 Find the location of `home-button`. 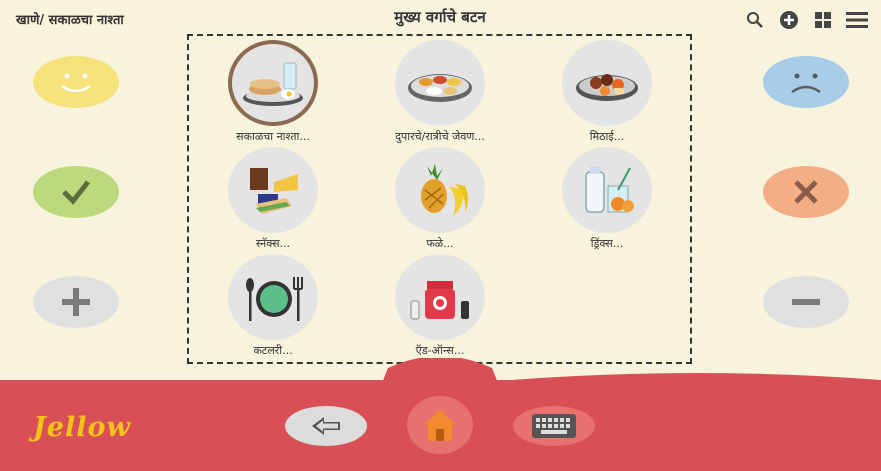

home-button is located at coordinates (440, 425).